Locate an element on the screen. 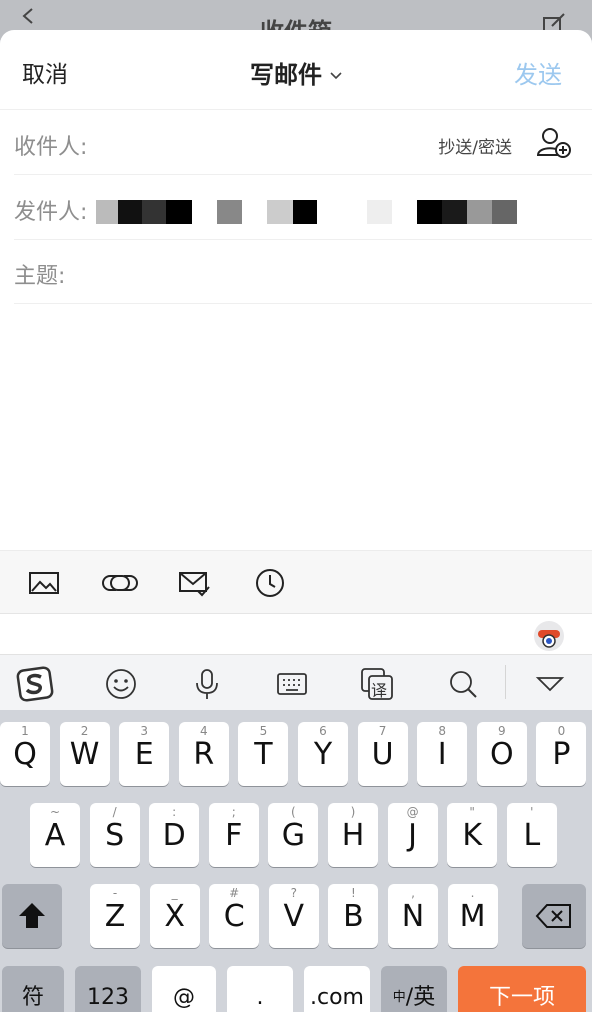  backspace-icon is located at coordinates (553, 916).